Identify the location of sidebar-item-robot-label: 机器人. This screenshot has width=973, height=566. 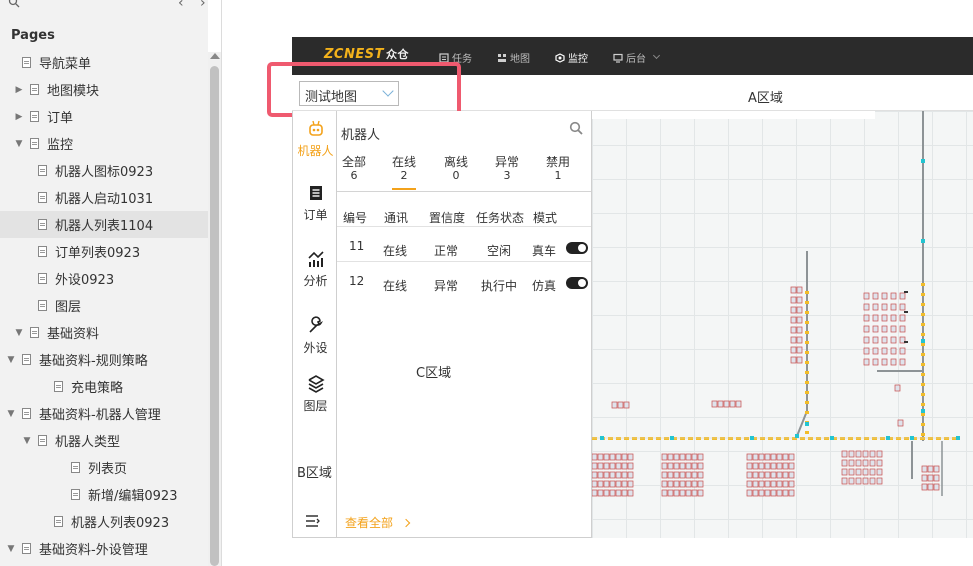
(315, 151).